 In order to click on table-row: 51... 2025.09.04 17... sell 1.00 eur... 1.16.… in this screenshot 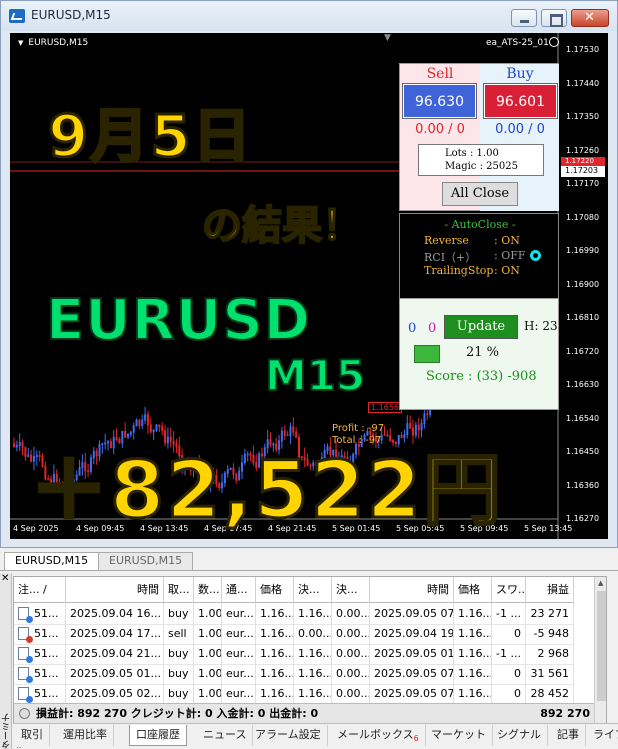, I will do `click(304, 634)`.